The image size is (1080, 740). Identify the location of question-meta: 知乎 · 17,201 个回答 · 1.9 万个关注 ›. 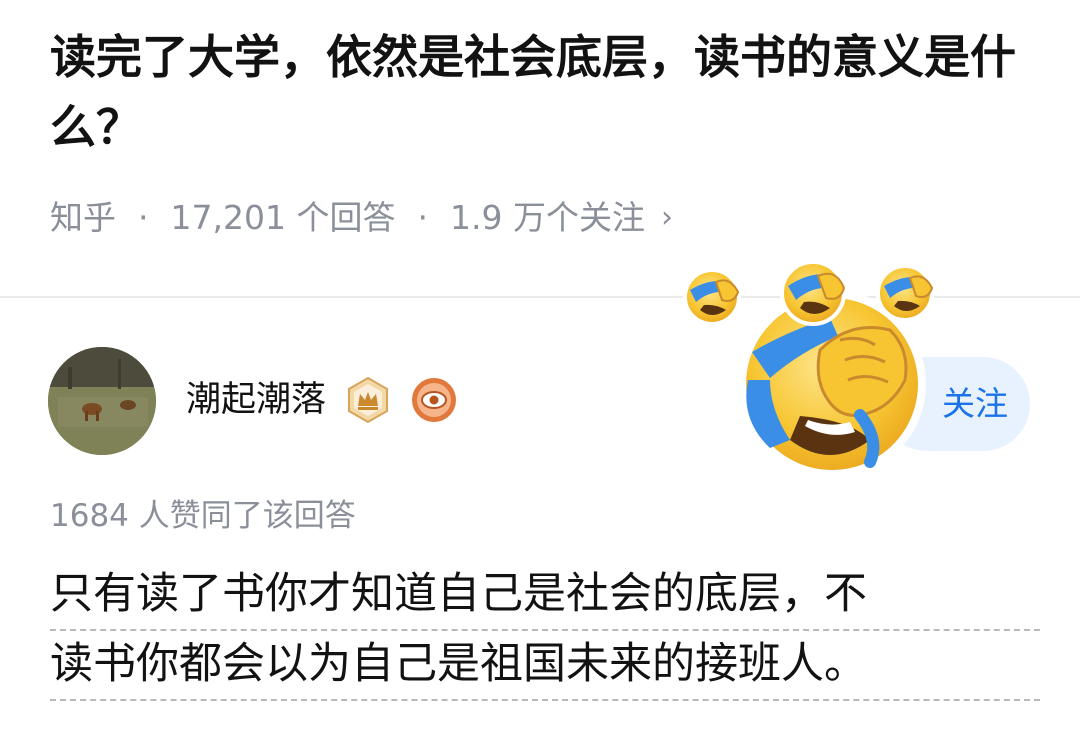
(361, 218).